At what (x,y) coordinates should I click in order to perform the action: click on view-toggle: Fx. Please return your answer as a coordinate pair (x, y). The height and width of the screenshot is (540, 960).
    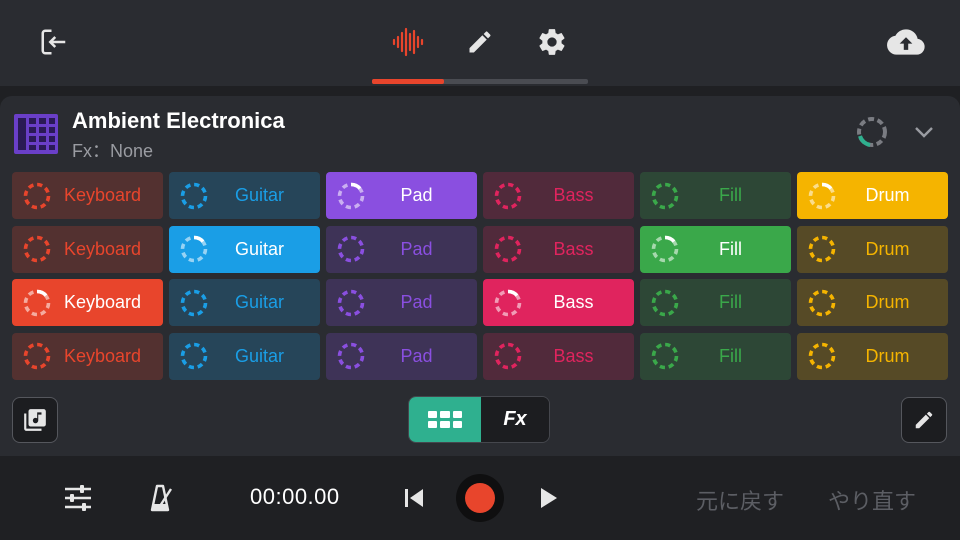
    Looking at the image, I should click on (479, 419).